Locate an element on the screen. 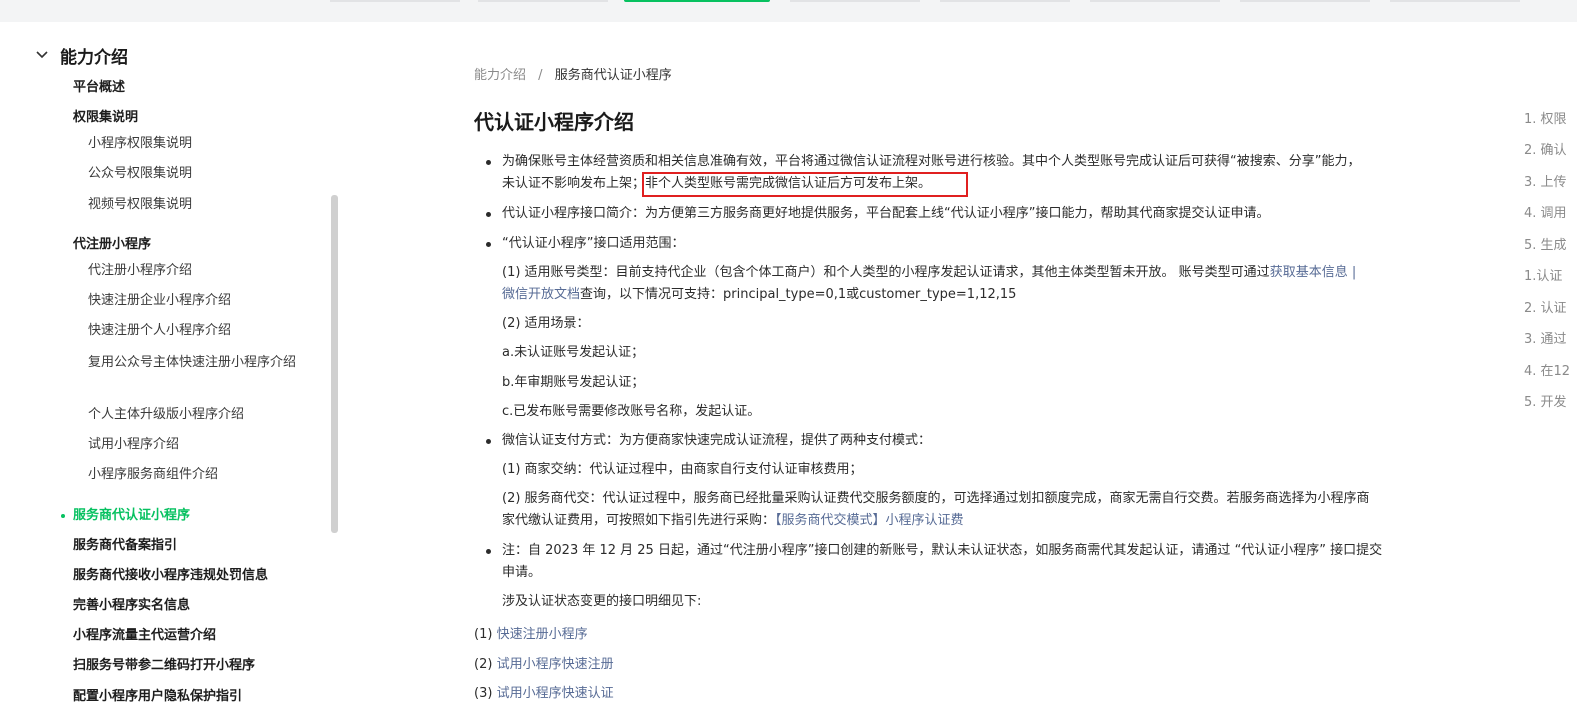 This screenshot has width=1577, height=717. highlight-annotation-box is located at coordinates (805, 184).